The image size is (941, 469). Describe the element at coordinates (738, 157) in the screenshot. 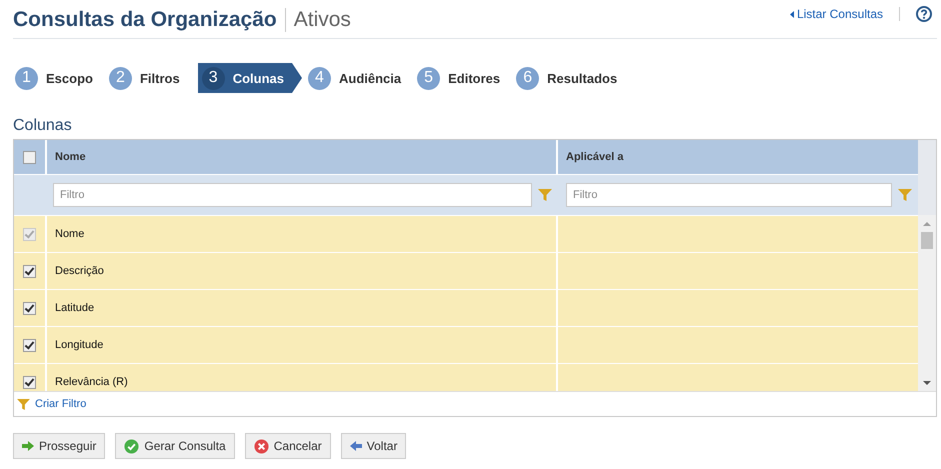

I see `column-header: Aplicável a` at that location.